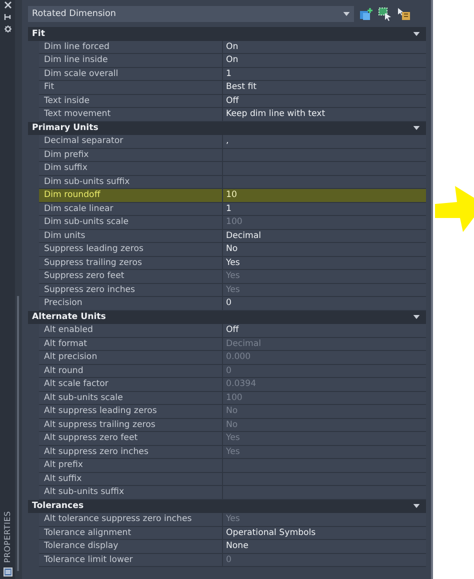 Image resolution: width=474 pixels, height=579 pixels. What do you see at coordinates (232, 331) in the screenshot?
I see `property-row: Alt enabled Off` at bounding box center [232, 331].